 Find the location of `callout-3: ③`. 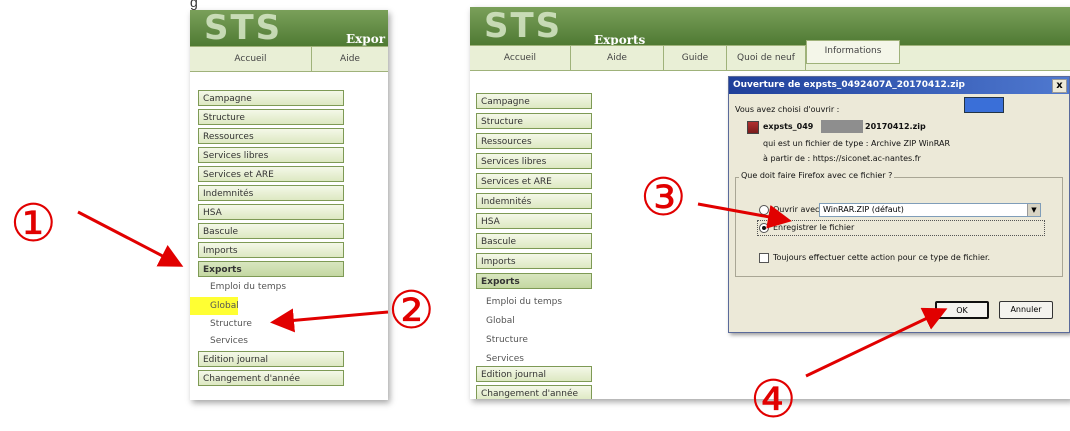

callout-3: ③ is located at coordinates (663, 198).